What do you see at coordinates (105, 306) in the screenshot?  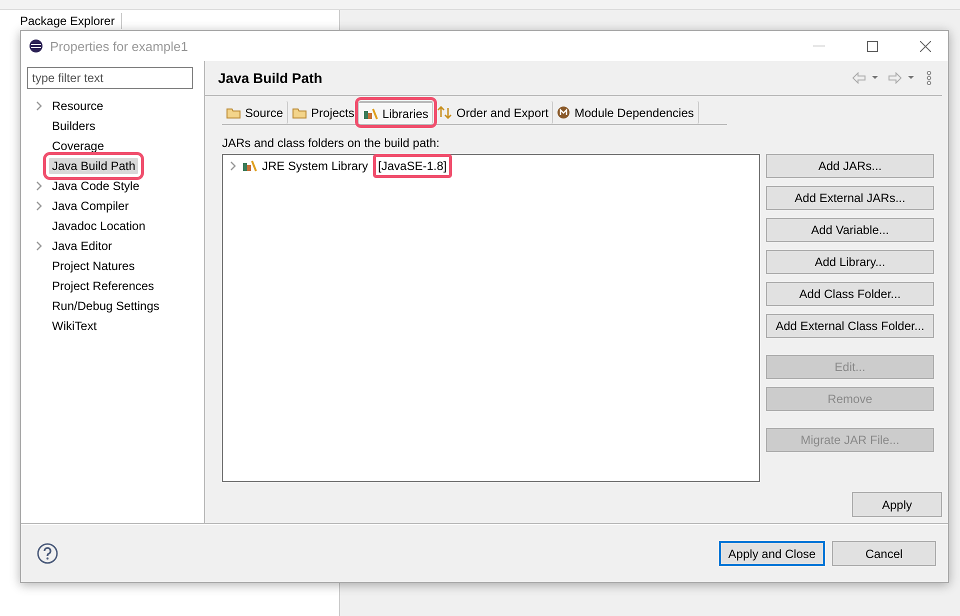 I see `tree-item: Run/Debug Settings` at bounding box center [105, 306].